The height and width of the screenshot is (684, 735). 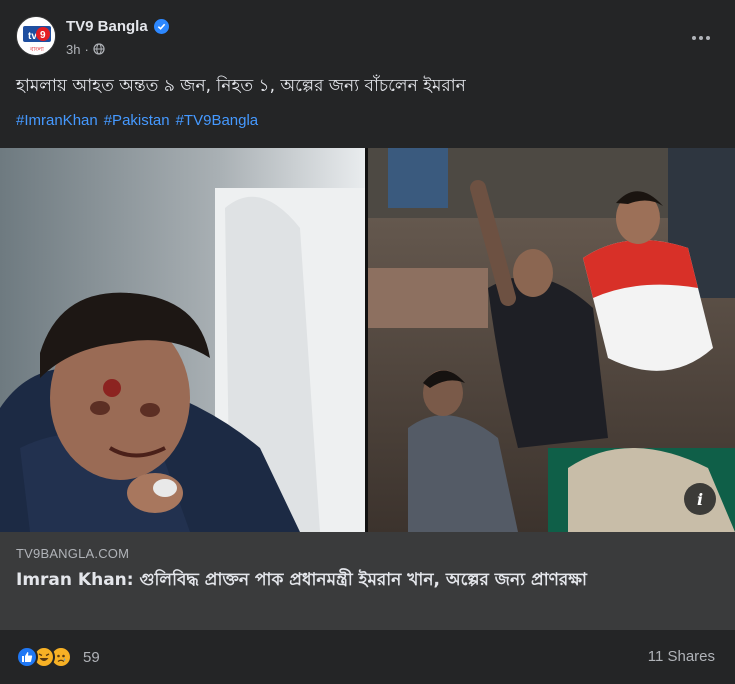 What do you see at coordinates (36, 49) in the screenshot?
I see `logo-subtext: বাংলা` at bounding box center [36, 49].